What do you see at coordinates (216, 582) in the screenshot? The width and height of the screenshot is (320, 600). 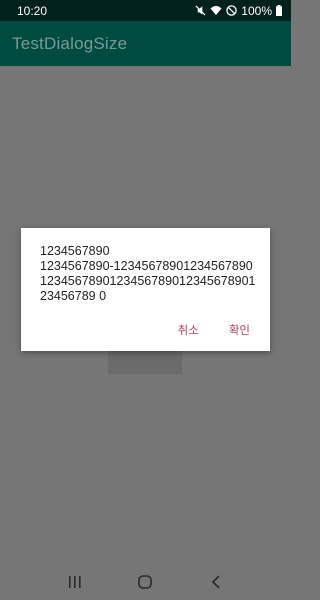 I see `back-icon` at bounding box center [216, 582].